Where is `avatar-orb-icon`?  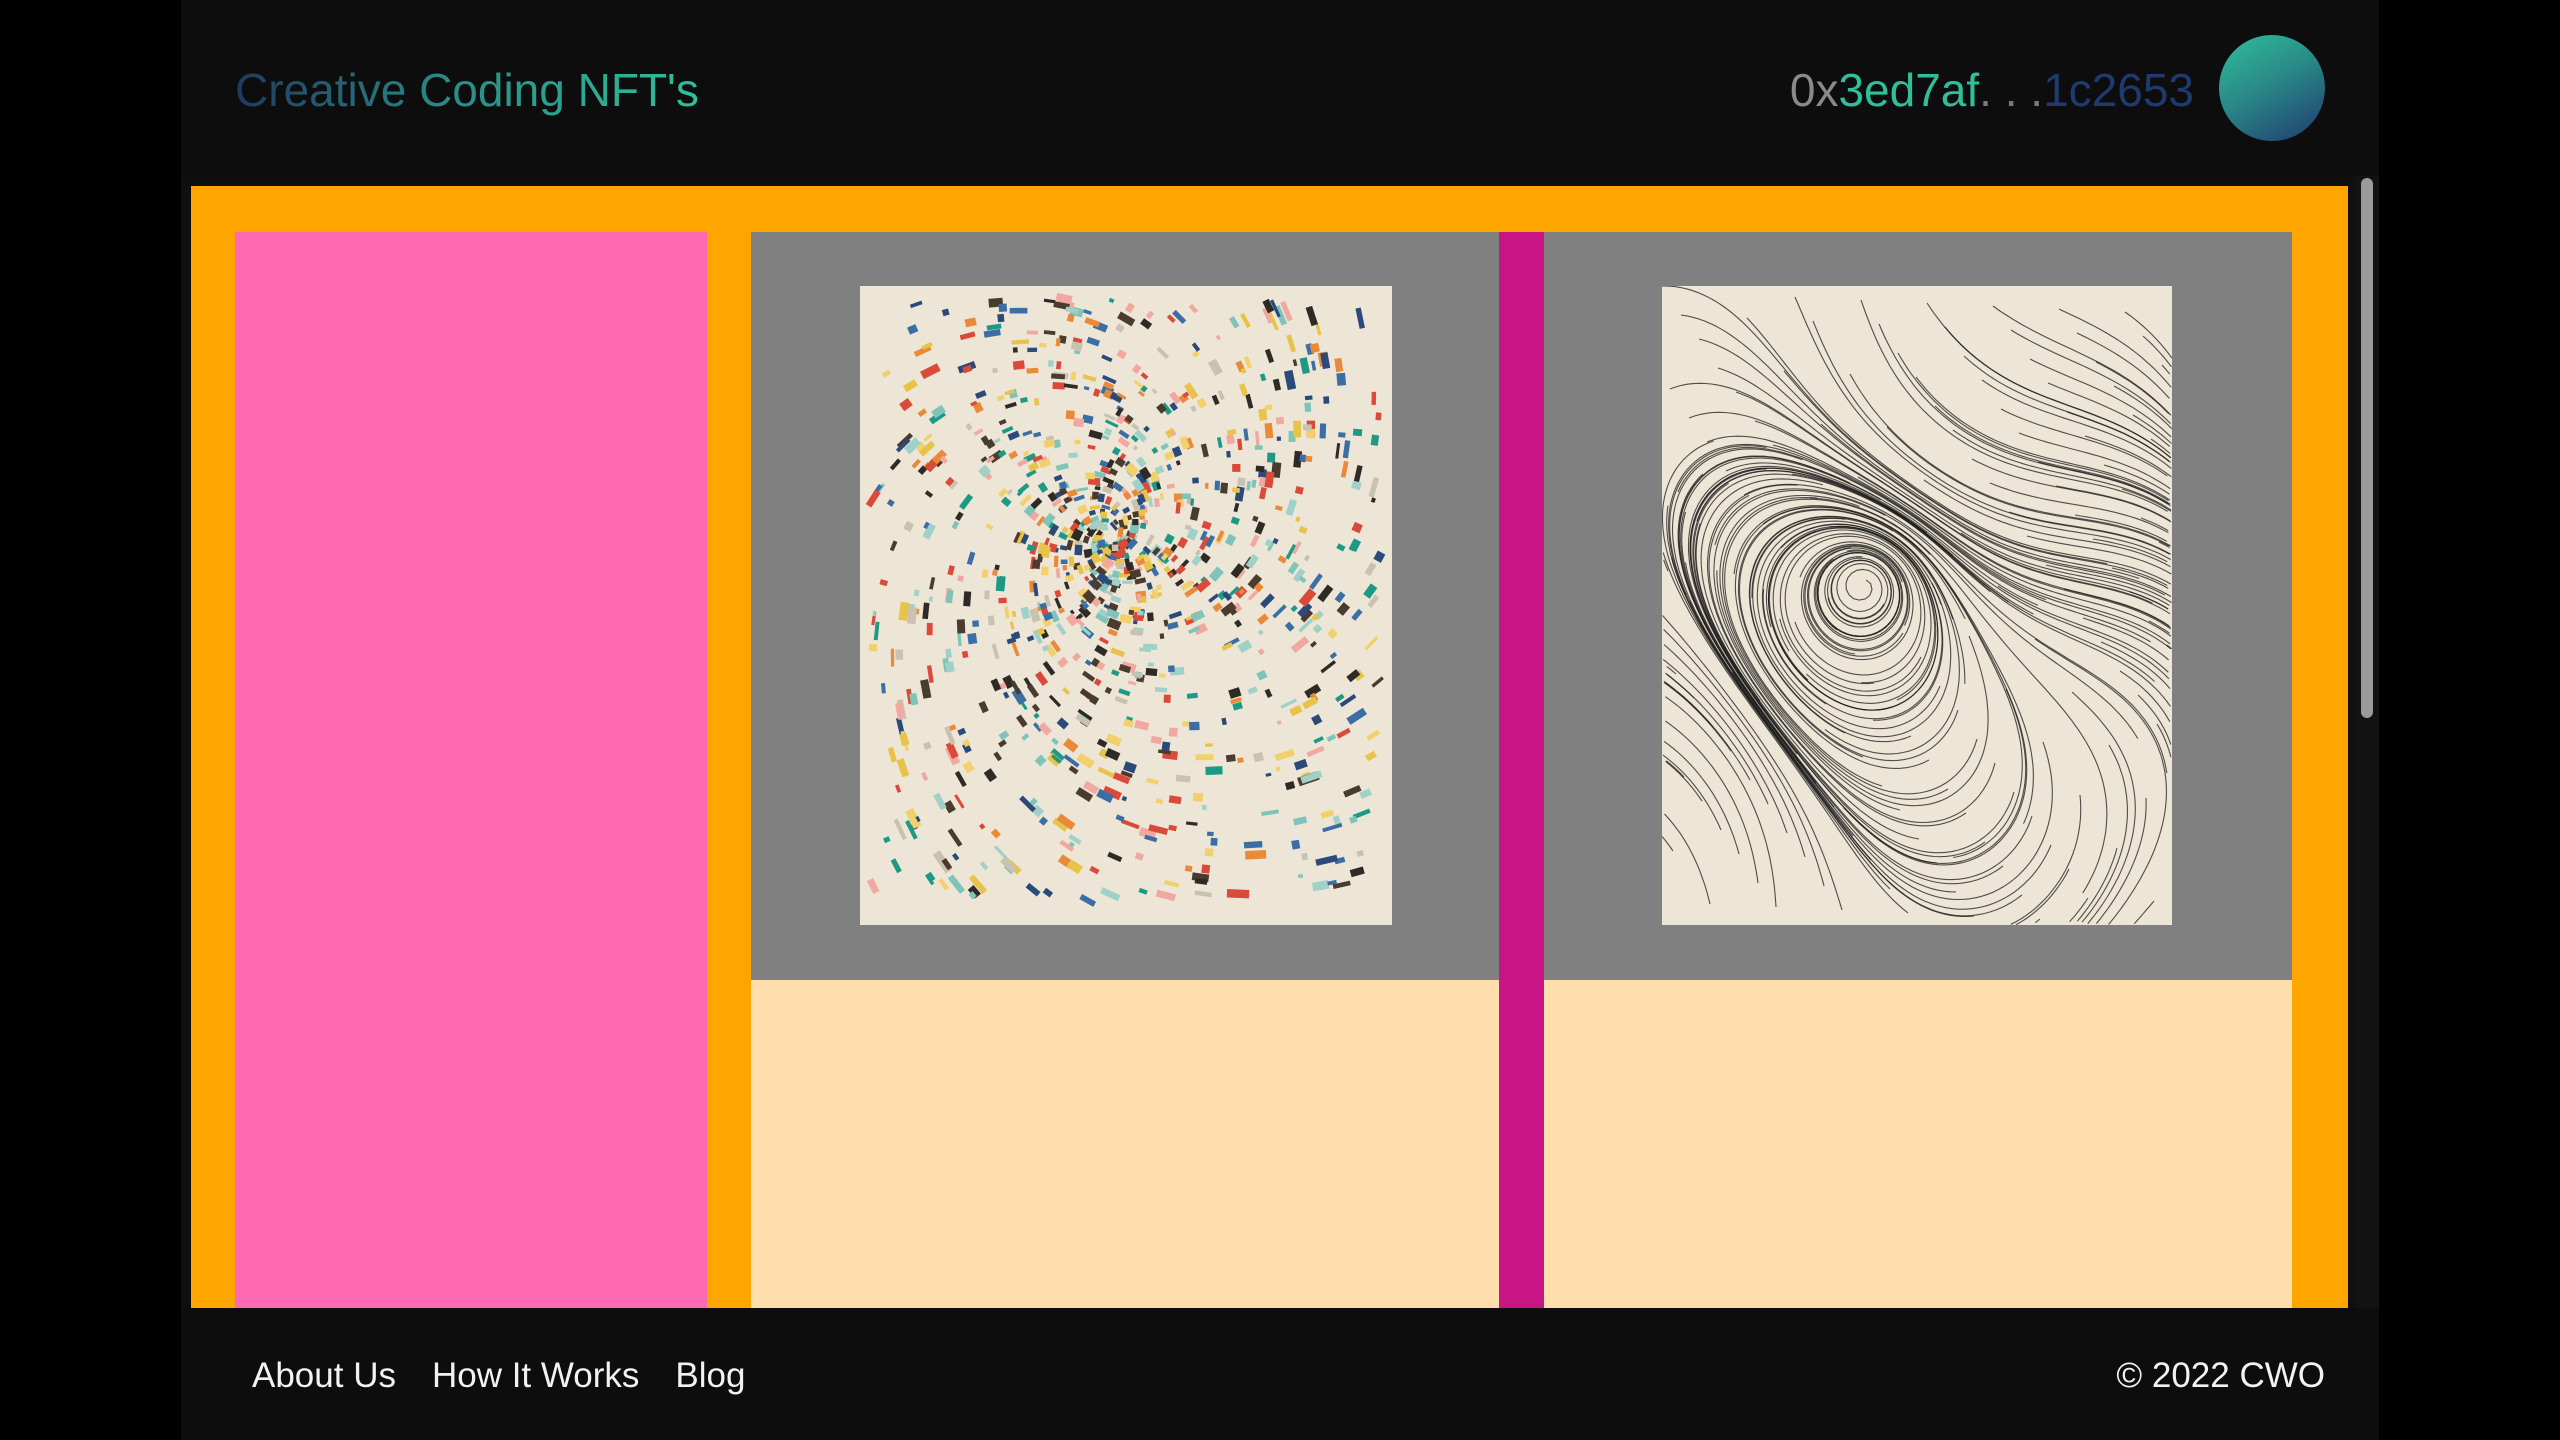
avatar-orb-icon is located at coordinates (2272, 88).